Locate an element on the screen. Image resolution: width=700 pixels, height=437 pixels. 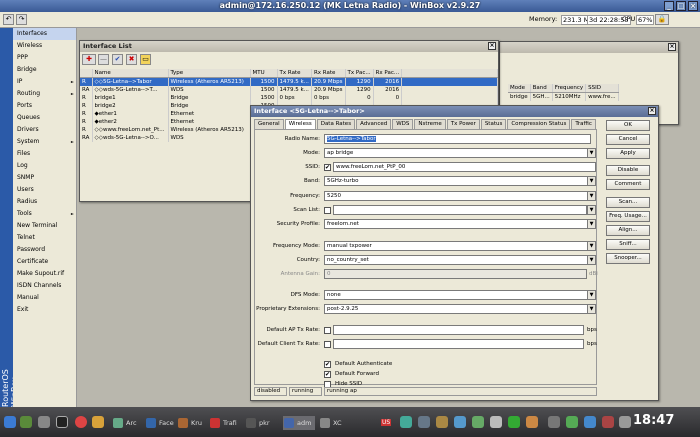
column-header: Frequency is located at coordinates (569, 88).